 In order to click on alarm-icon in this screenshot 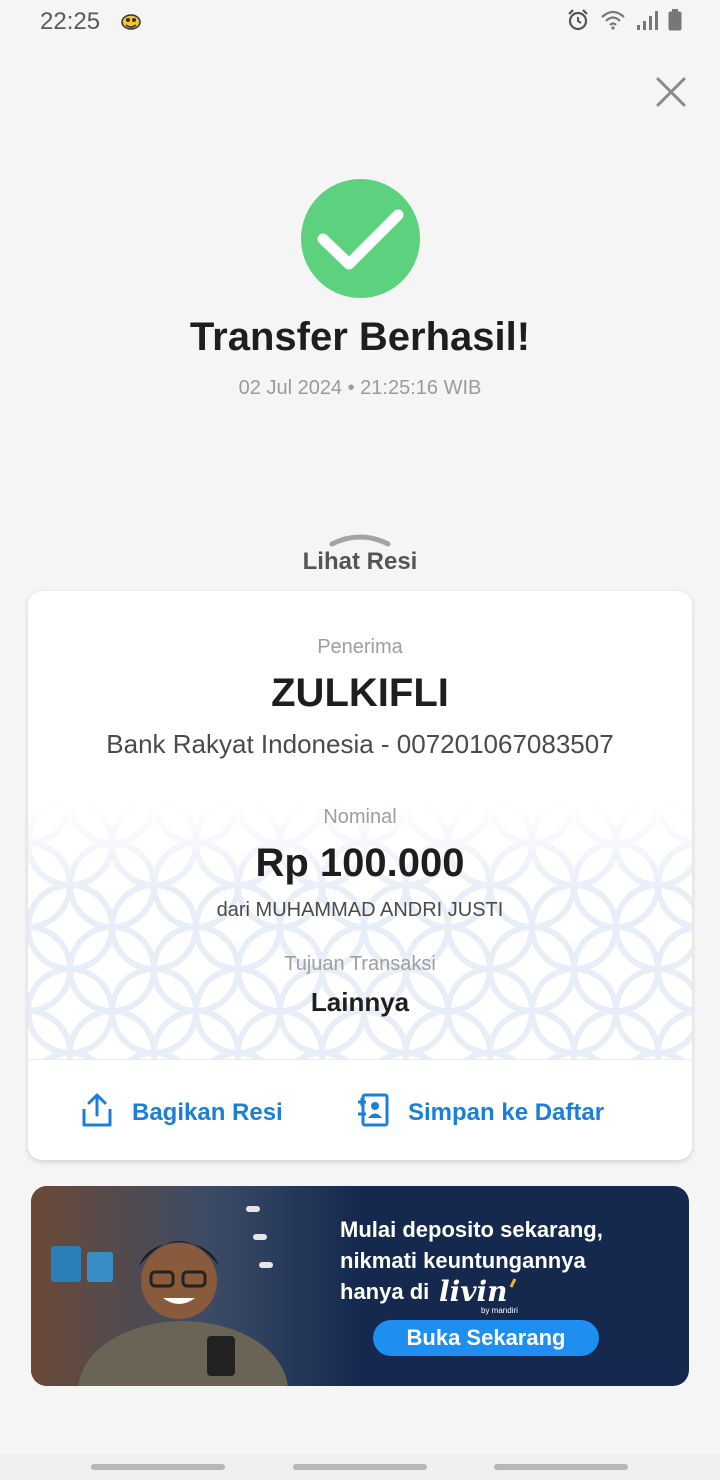, I will do `click(578, 22)`.